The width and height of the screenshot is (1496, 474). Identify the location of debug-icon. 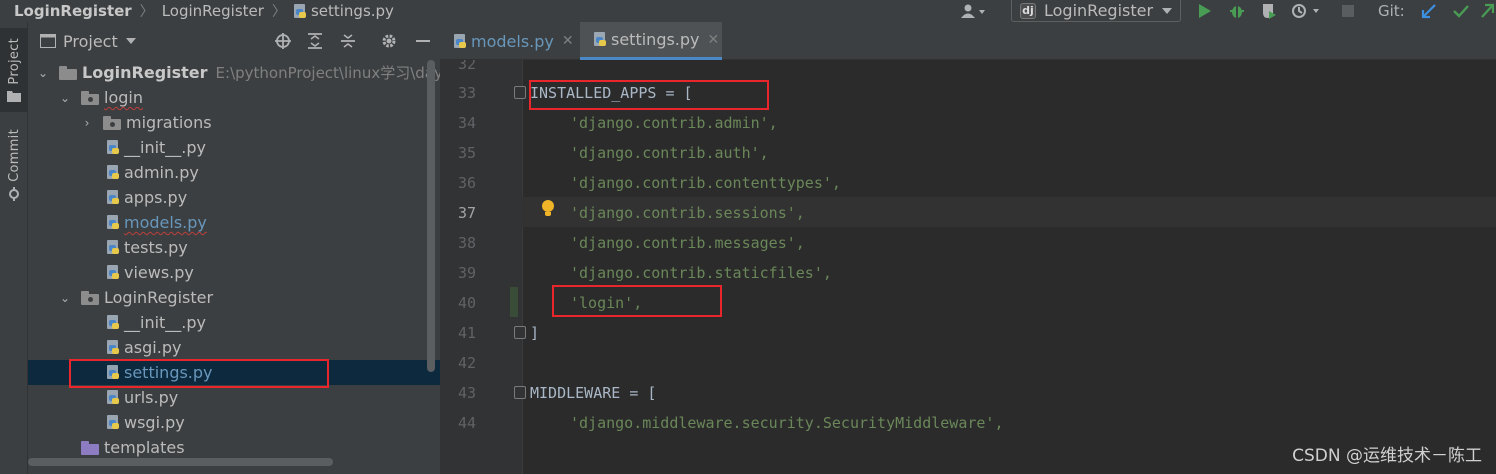
(1237, 11).